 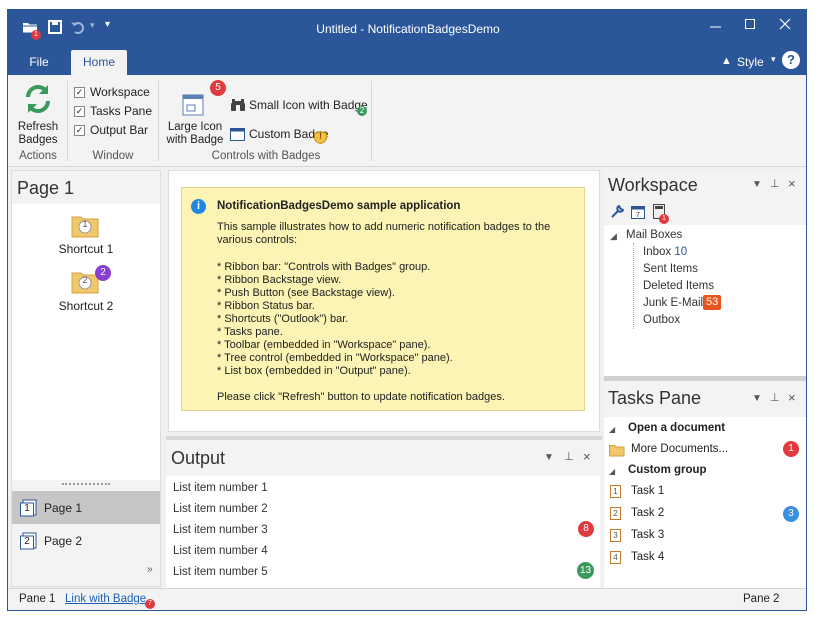 What do you see at coordinates (55, 27) in the screenshot?
I see `save-icon` at bounding box center [55, 27].